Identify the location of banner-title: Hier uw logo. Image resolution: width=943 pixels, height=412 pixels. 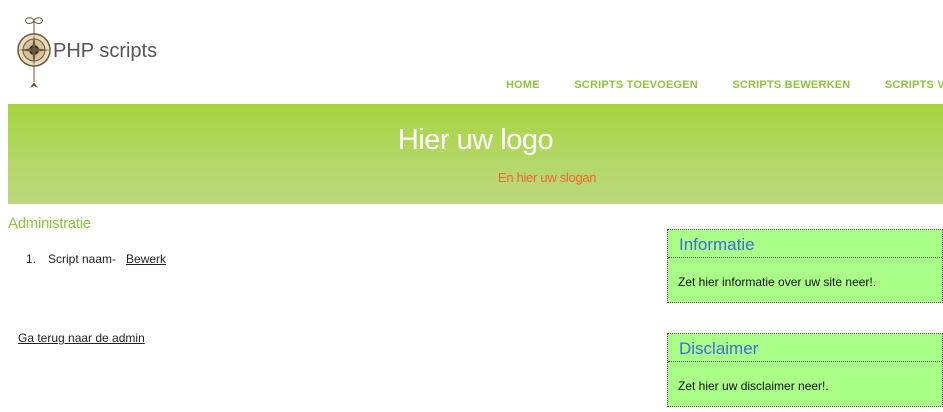
(475, 140).